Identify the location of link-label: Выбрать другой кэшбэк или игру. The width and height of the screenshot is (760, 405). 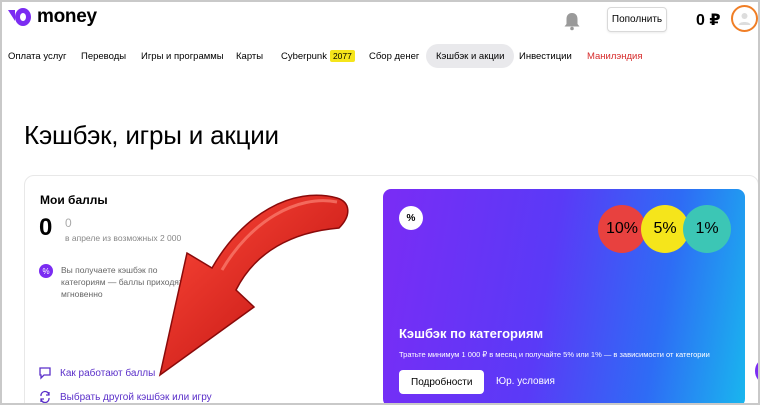
(136, 397).